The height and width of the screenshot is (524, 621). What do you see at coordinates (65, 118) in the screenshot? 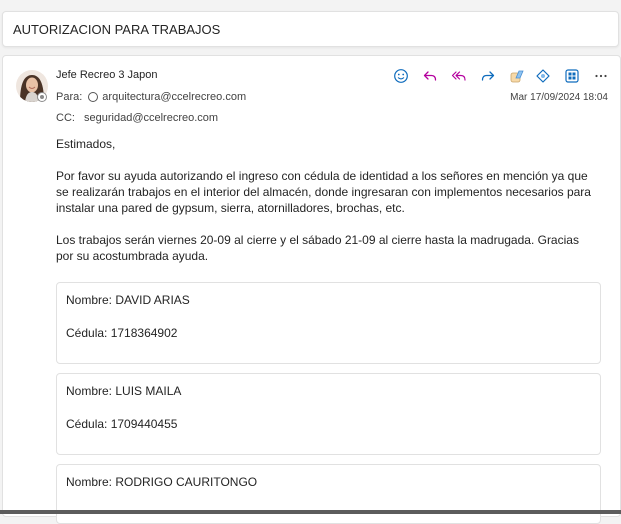
I see `cc-label: CC:` at bounding box center [65, 118].